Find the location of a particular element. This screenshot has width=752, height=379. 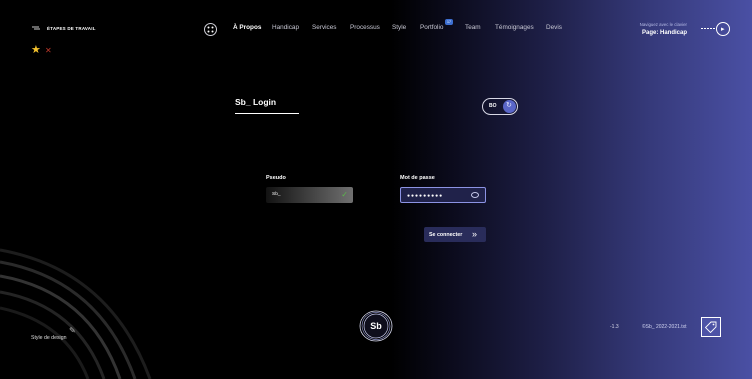

logo-text: Sb is located at coordinates (376, 326).